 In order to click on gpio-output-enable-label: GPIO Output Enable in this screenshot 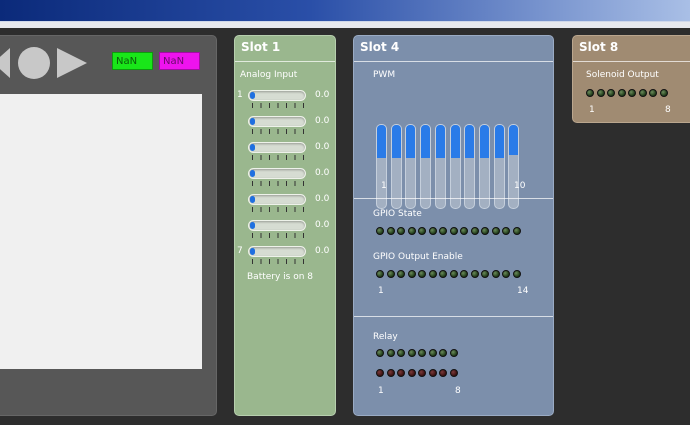, I will do `click(418, 257)`.